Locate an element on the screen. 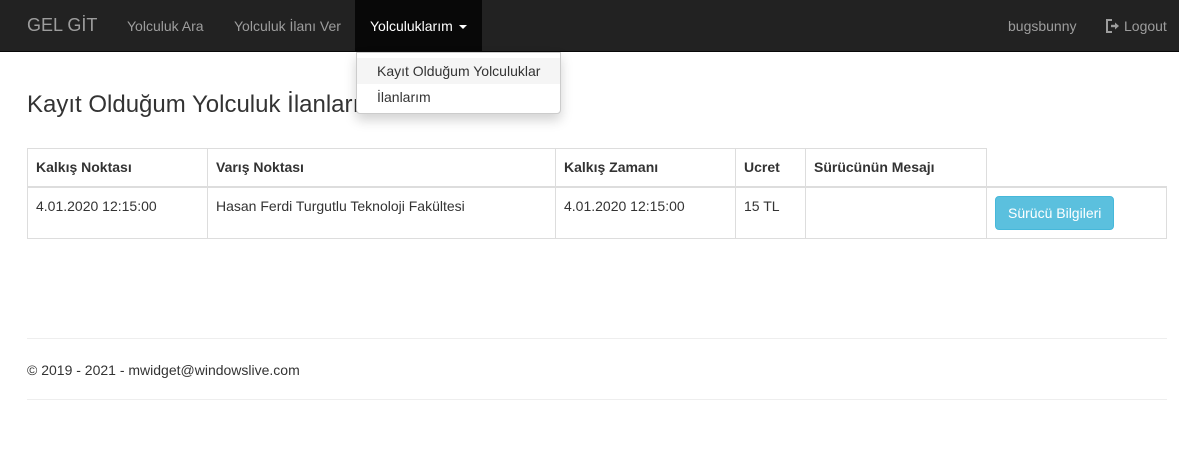  cell-driver-message is located at coordinates (896, 212).